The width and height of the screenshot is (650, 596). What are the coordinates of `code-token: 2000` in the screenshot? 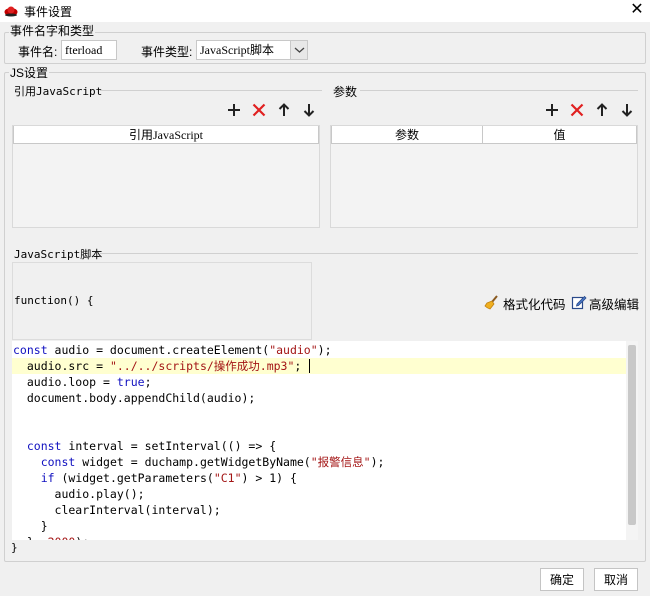 It's located at (62, 537).